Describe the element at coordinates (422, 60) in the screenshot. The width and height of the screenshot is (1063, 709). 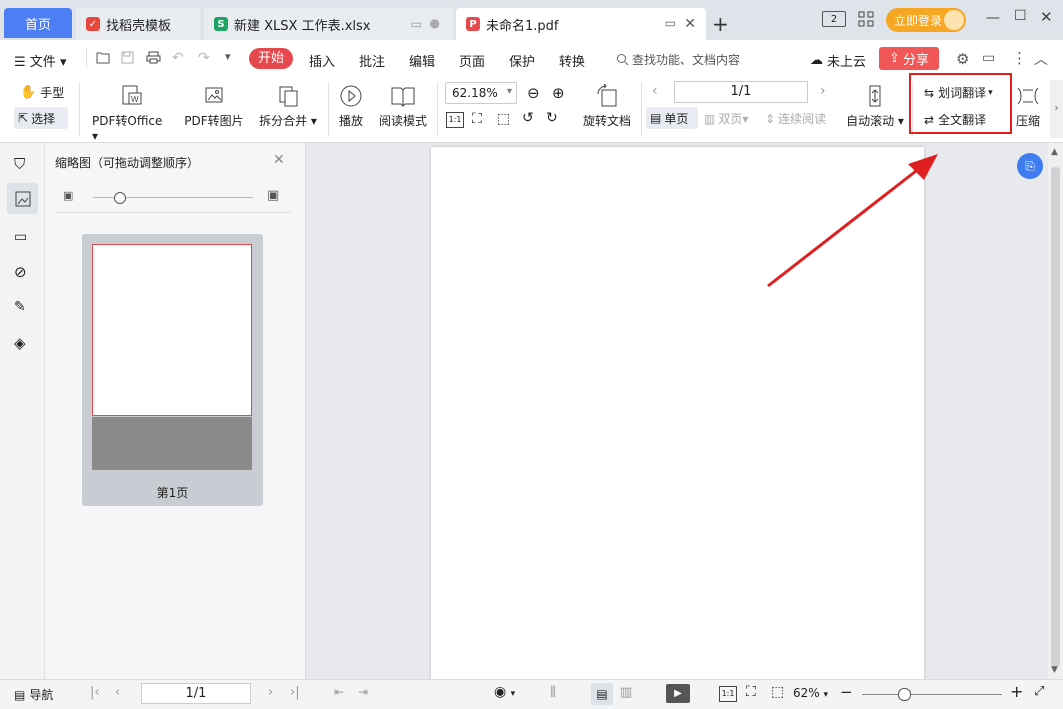
I see `tab-edit: 编辑` at that location.